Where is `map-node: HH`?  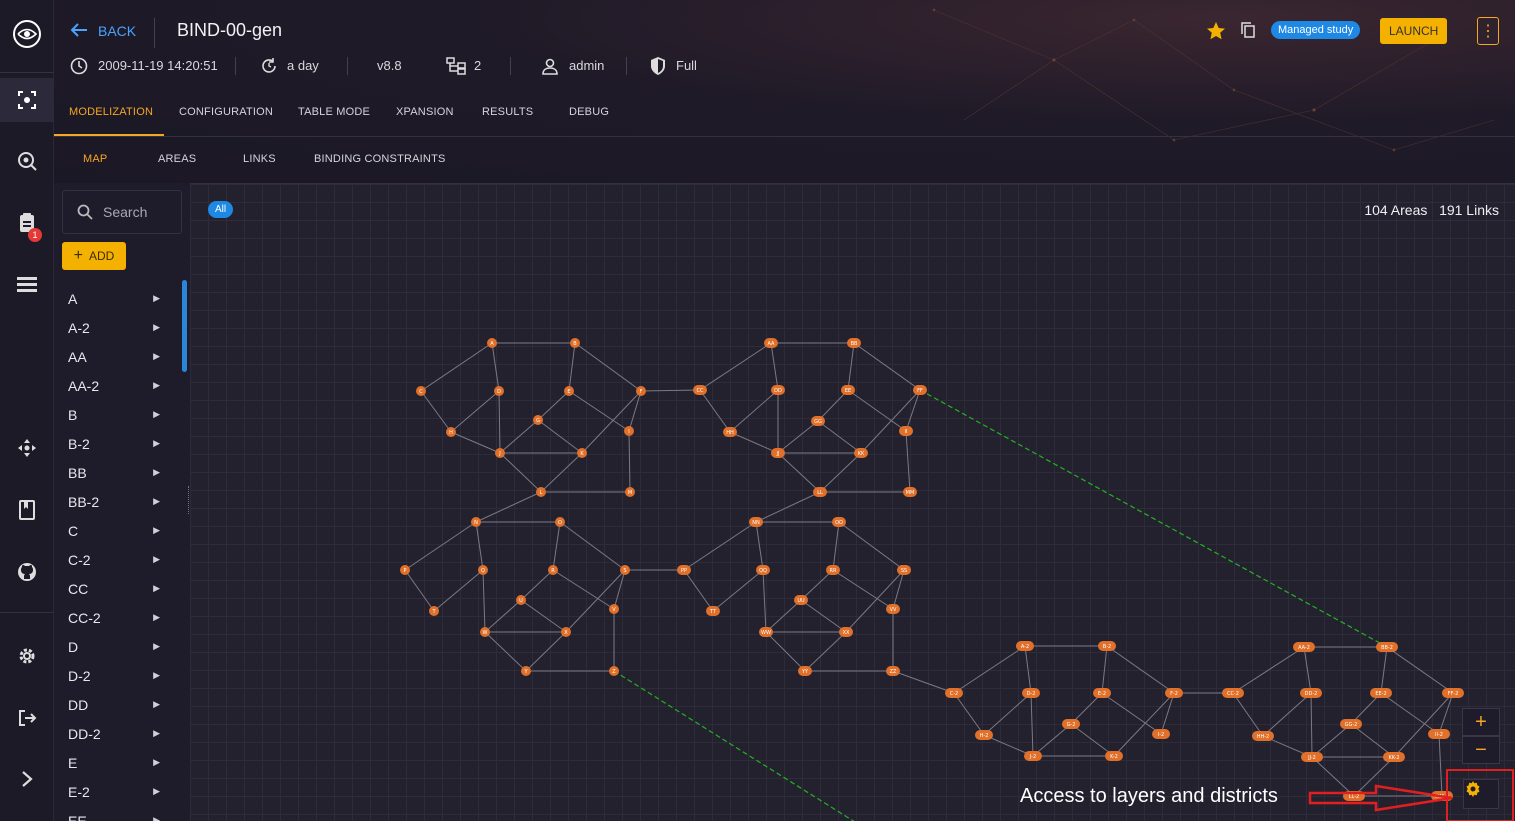
map-node: HH is located at coordinates (730, 432).